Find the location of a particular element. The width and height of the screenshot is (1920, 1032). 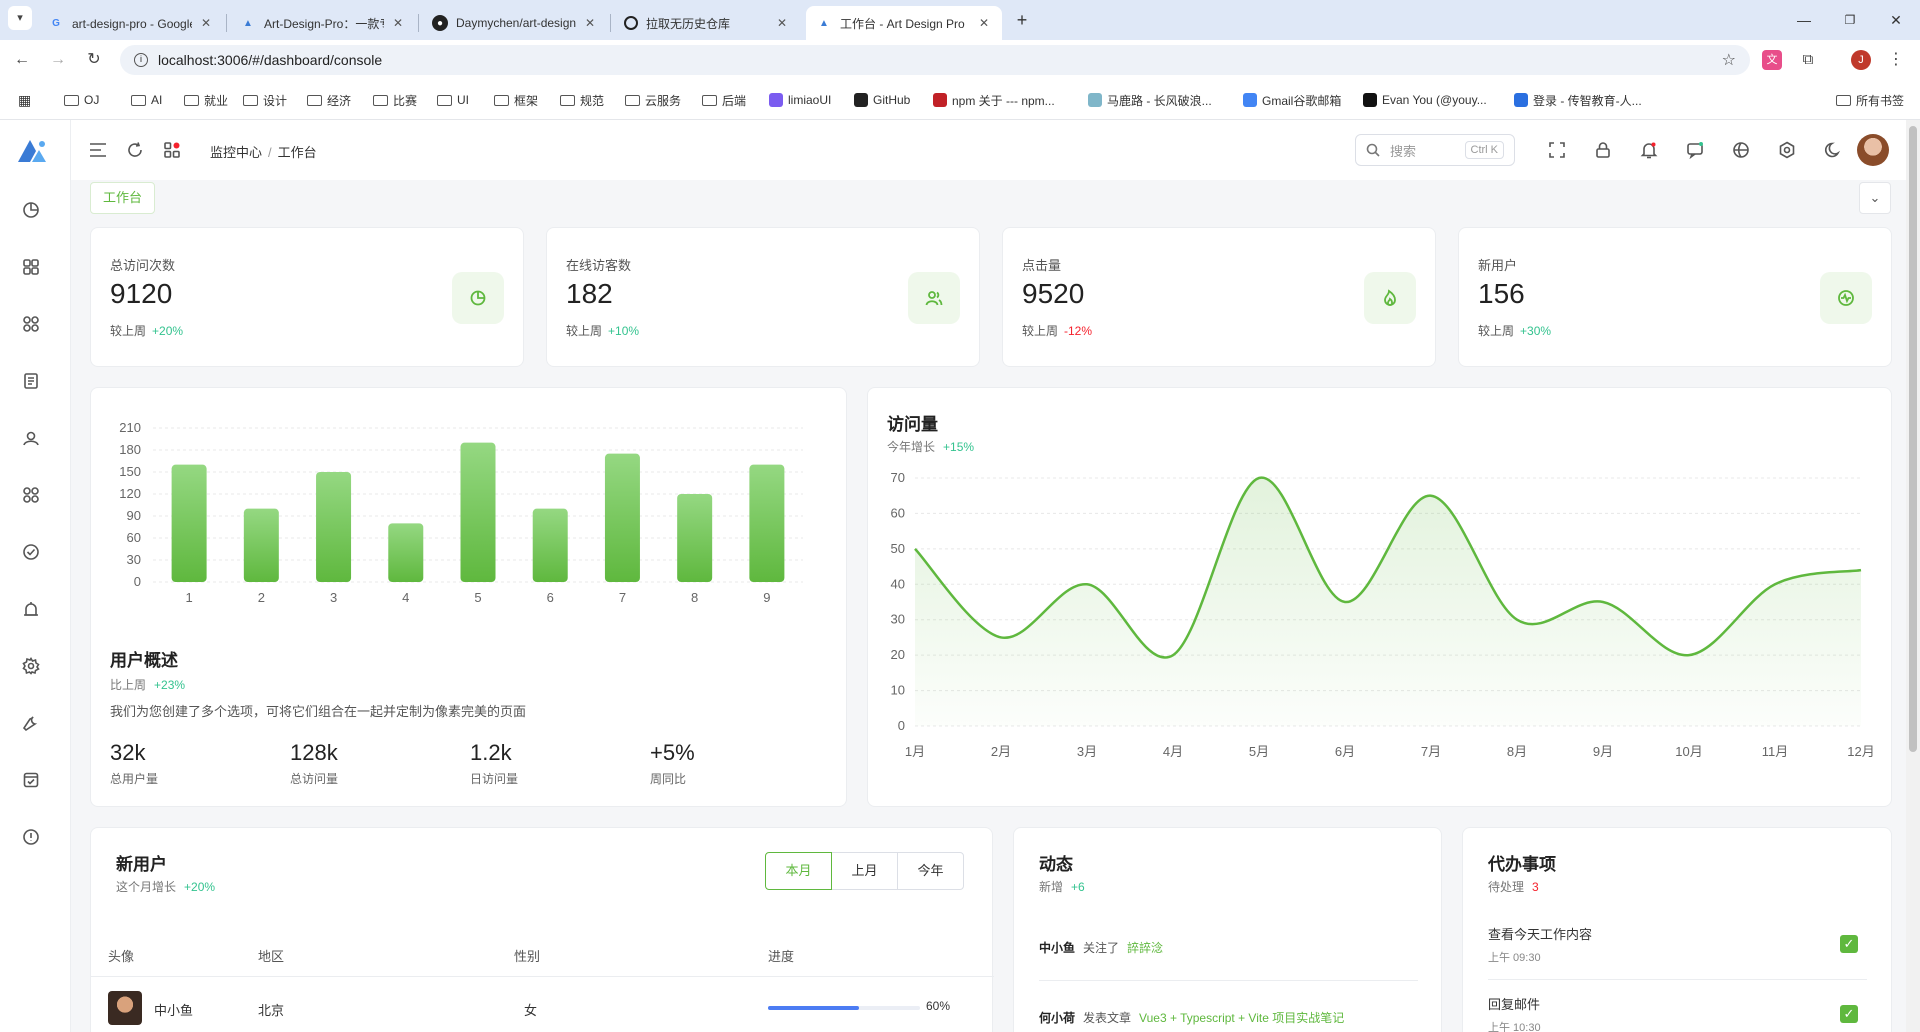

article-icon is located at coordinates (31, 381).